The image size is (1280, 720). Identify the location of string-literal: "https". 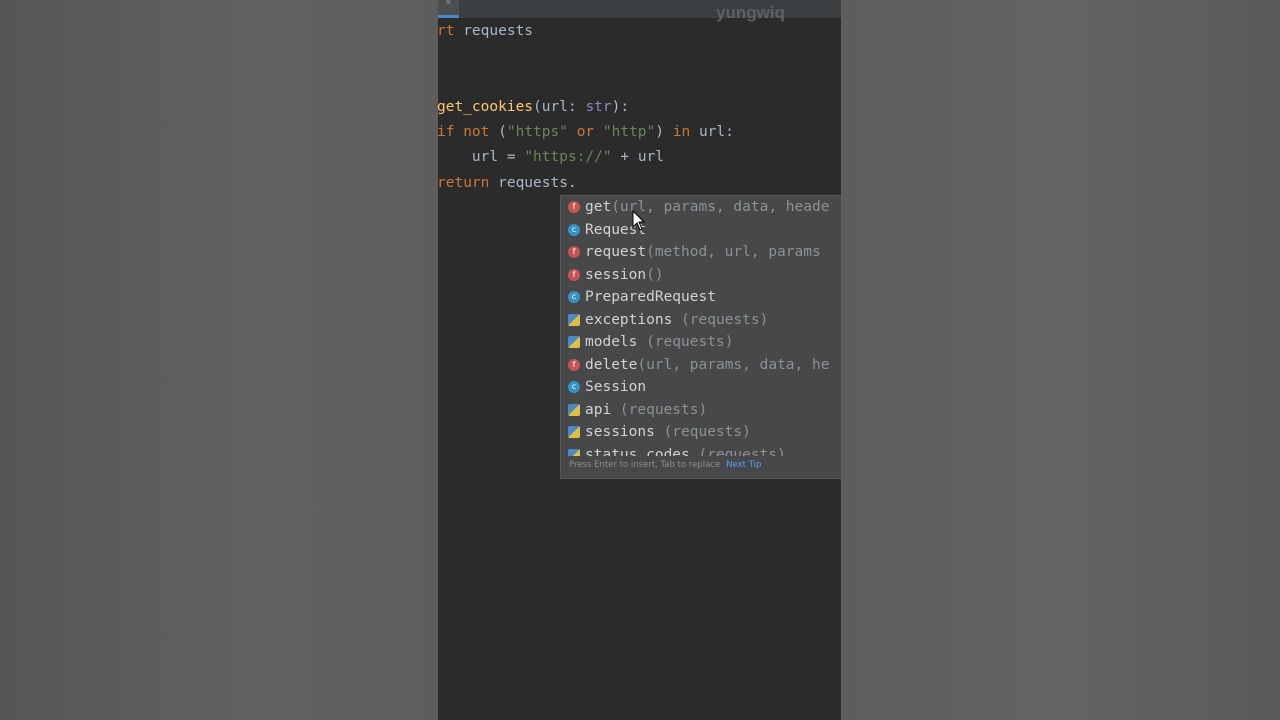
(537, 132).